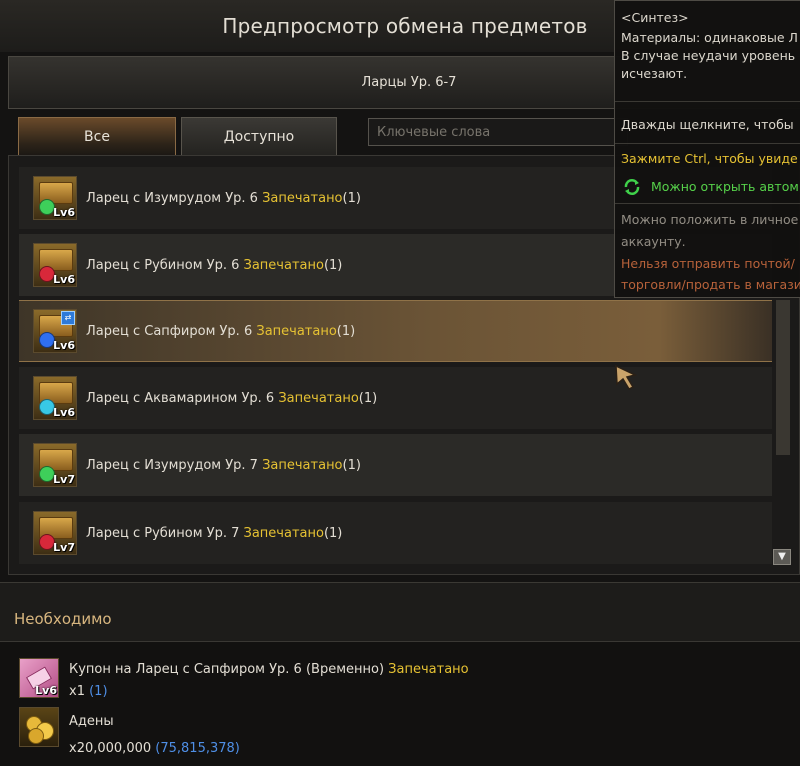 This screenshot has height=766, width=800. Describe the element at coordinates (708, 55) in the screenshot. I see `tooltip-fail: В случае неудачи уровень` at that location.